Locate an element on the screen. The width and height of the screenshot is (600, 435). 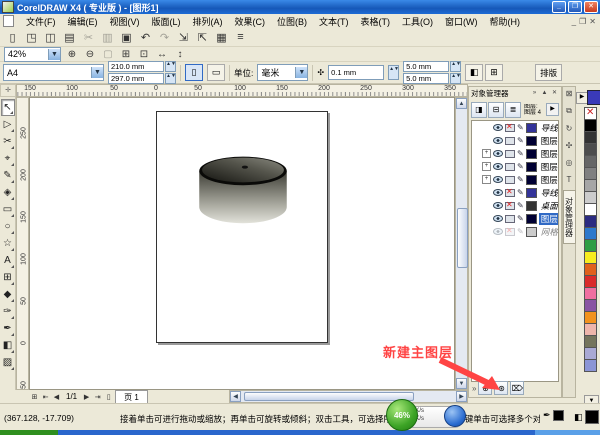
snap-button: ◧ is located at coordinates (474, 72).